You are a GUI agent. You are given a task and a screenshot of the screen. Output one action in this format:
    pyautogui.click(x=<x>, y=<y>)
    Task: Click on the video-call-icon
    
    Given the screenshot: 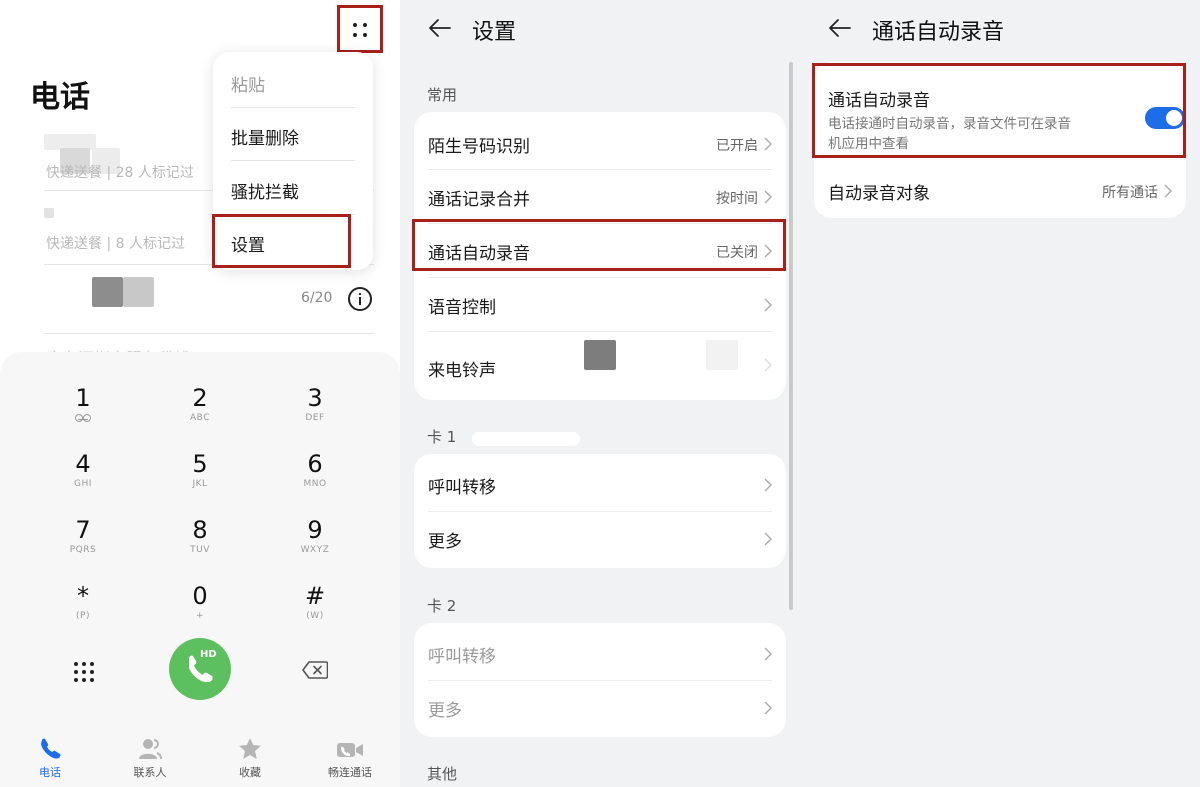 What is the action you would take?
    pyautogui.click(x=350, y=749)
    